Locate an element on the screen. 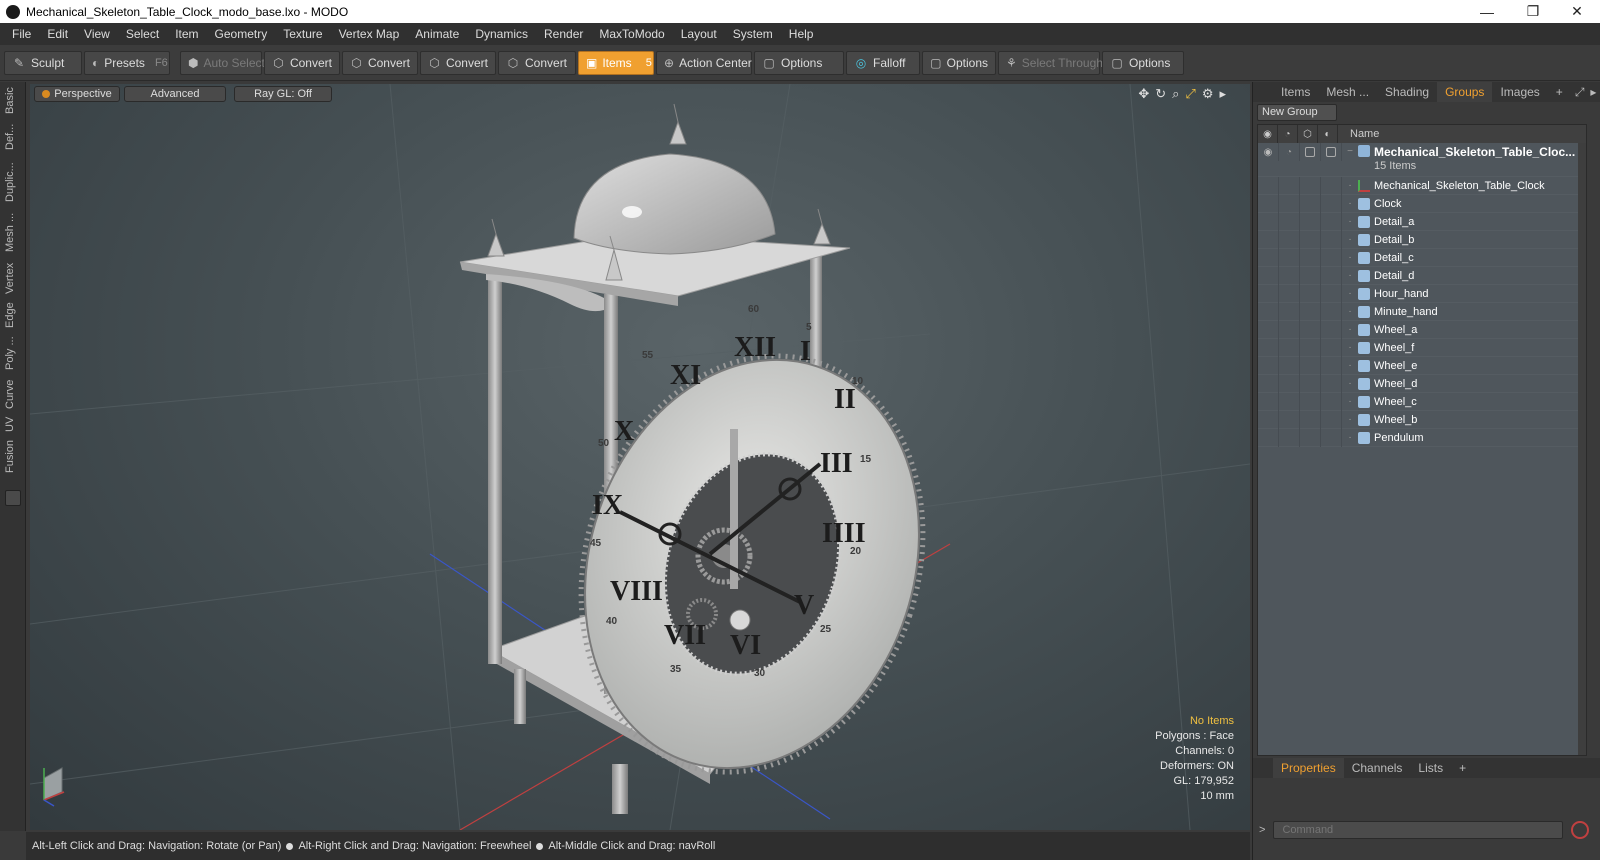 Image resolution: width=1600 pixels, height=860 pixels. convert-button-2: ⬡ Convert is located at coordinates (380, 62).